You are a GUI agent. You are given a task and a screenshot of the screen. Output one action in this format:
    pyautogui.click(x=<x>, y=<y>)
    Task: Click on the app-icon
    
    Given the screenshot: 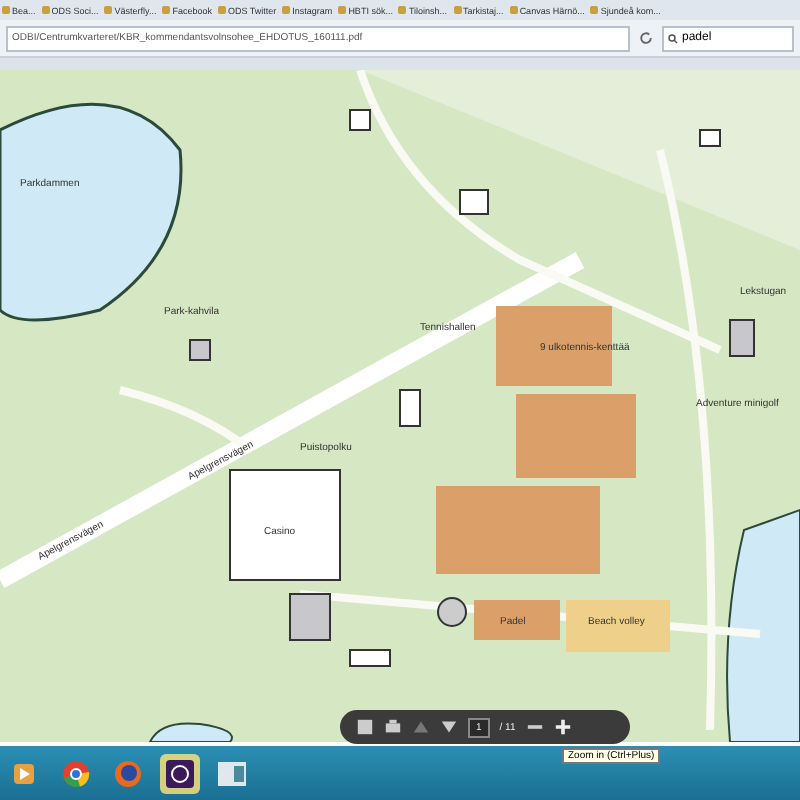 What is the action you would take?
    pyautogui.click(x=180, y=773)
    